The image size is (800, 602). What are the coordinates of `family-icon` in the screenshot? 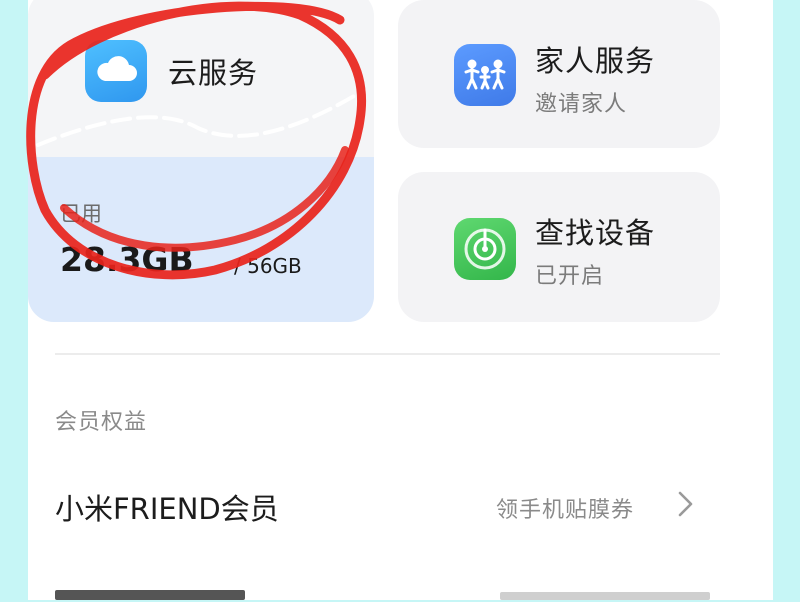 It's located at (485, 75).